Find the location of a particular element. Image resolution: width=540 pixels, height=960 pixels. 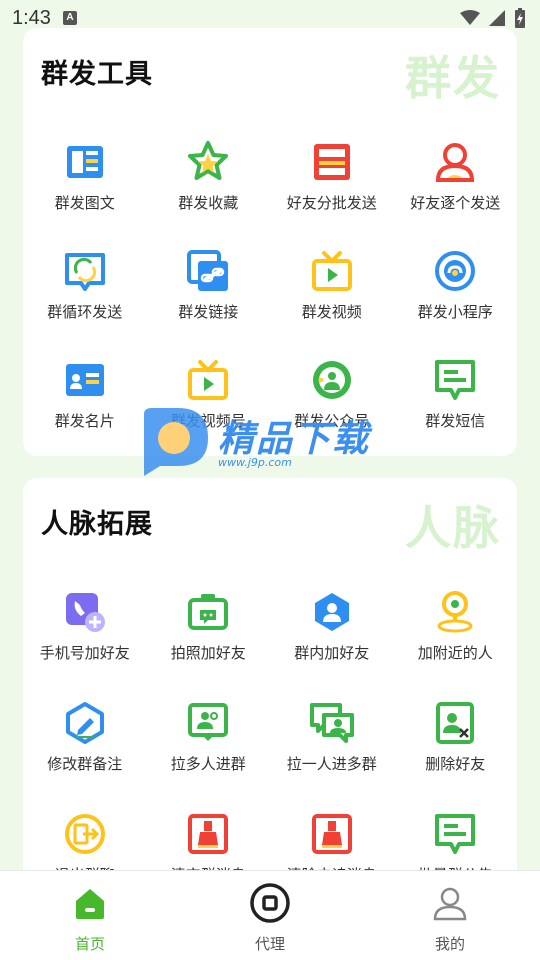

section-title: 人脉拓展 is located at coordinates (97, 524).